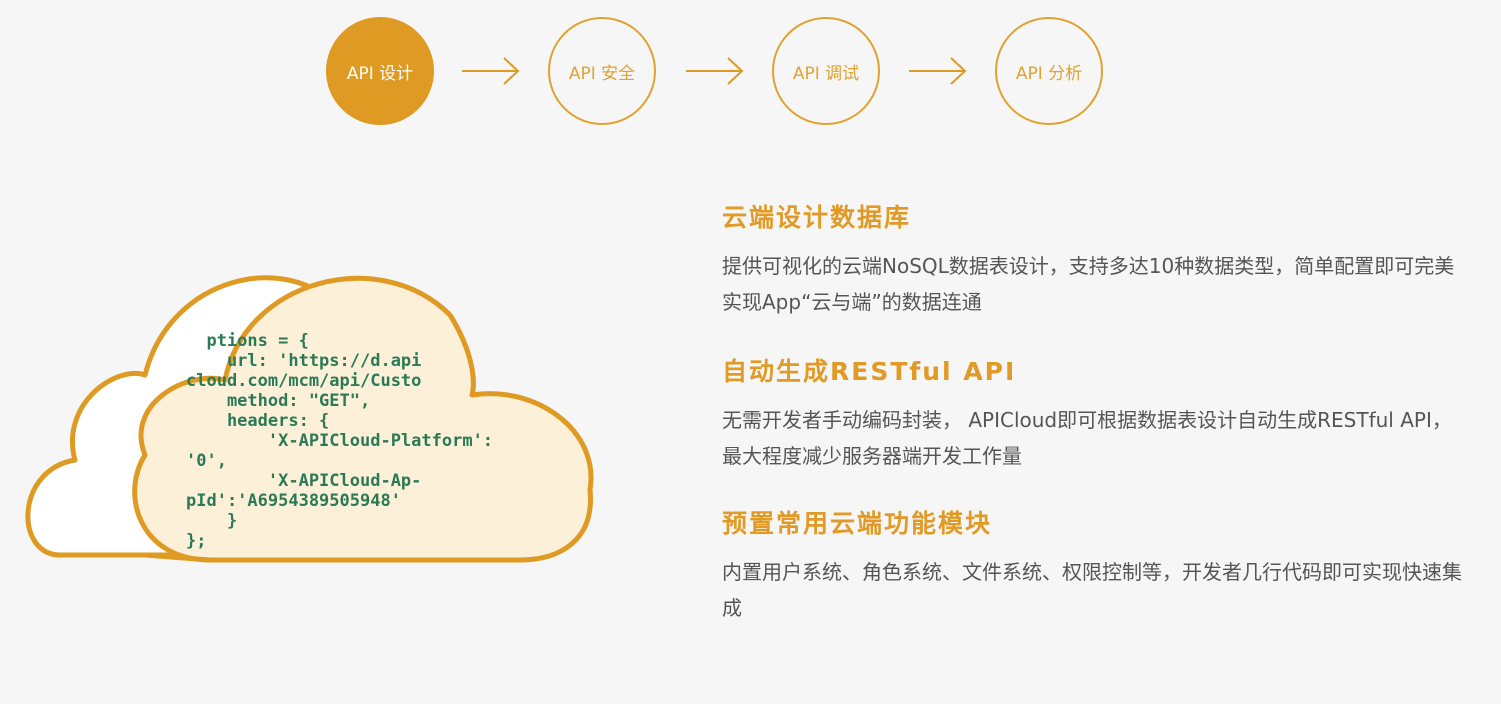 This screenshot has height=704, width=1501. I want to click on code-line: cloud.com/mcm/api/Custo, so click(304, 381).